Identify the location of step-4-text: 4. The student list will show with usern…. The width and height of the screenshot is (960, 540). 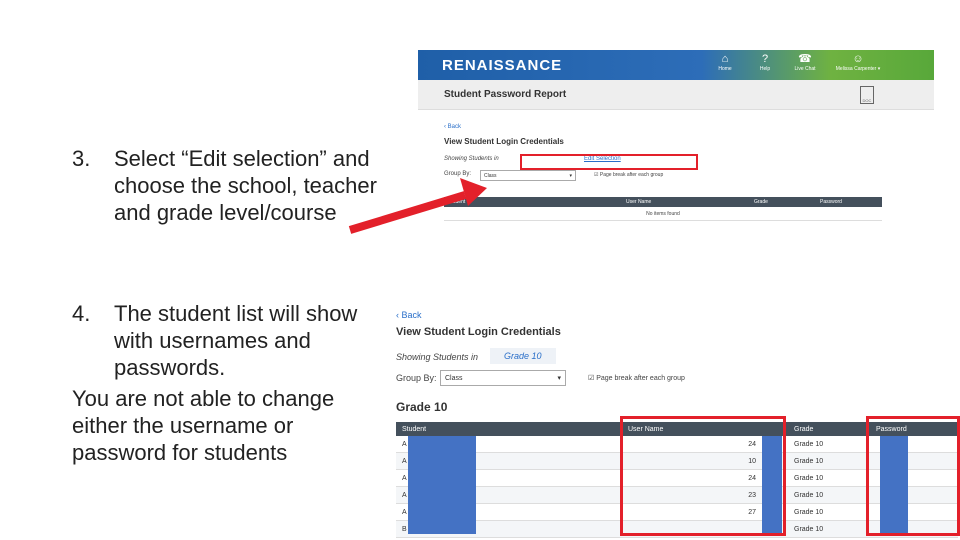
(222, 383).